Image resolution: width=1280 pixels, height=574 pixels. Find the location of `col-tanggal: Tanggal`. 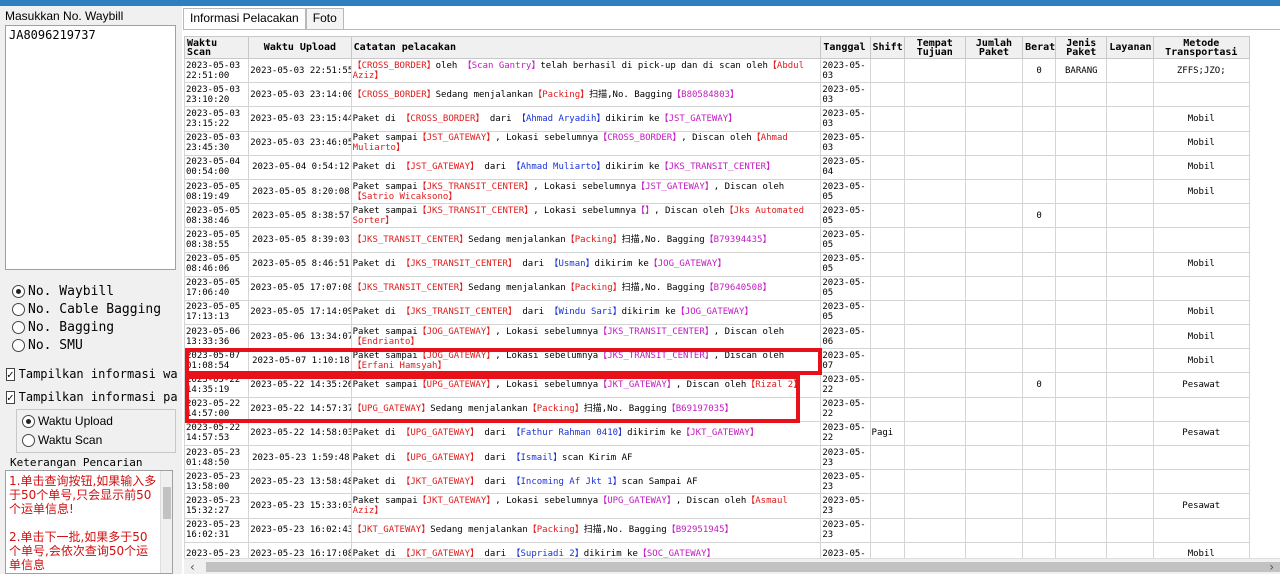

col-tanggal: Tanggal is located at coordinates (845, 47).